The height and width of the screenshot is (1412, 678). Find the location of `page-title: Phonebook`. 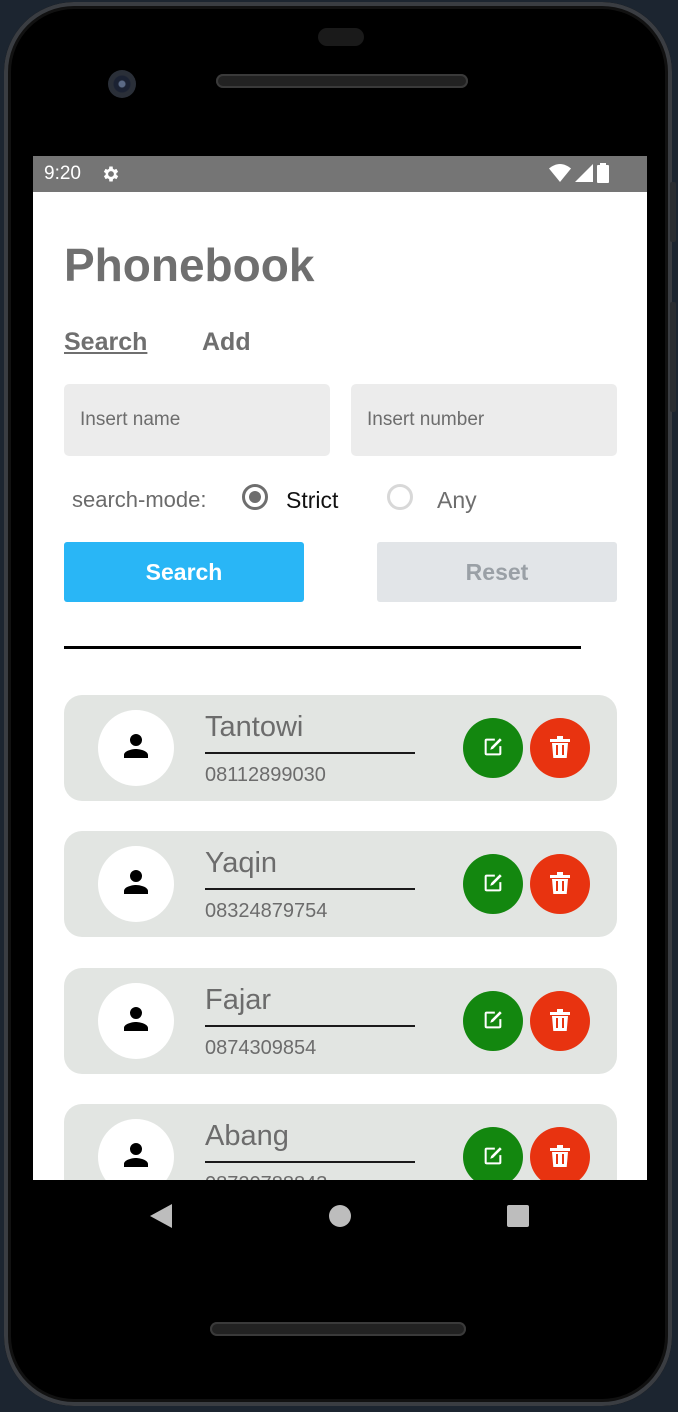

page-title: Phonebook is located at coordinates (189, 265).